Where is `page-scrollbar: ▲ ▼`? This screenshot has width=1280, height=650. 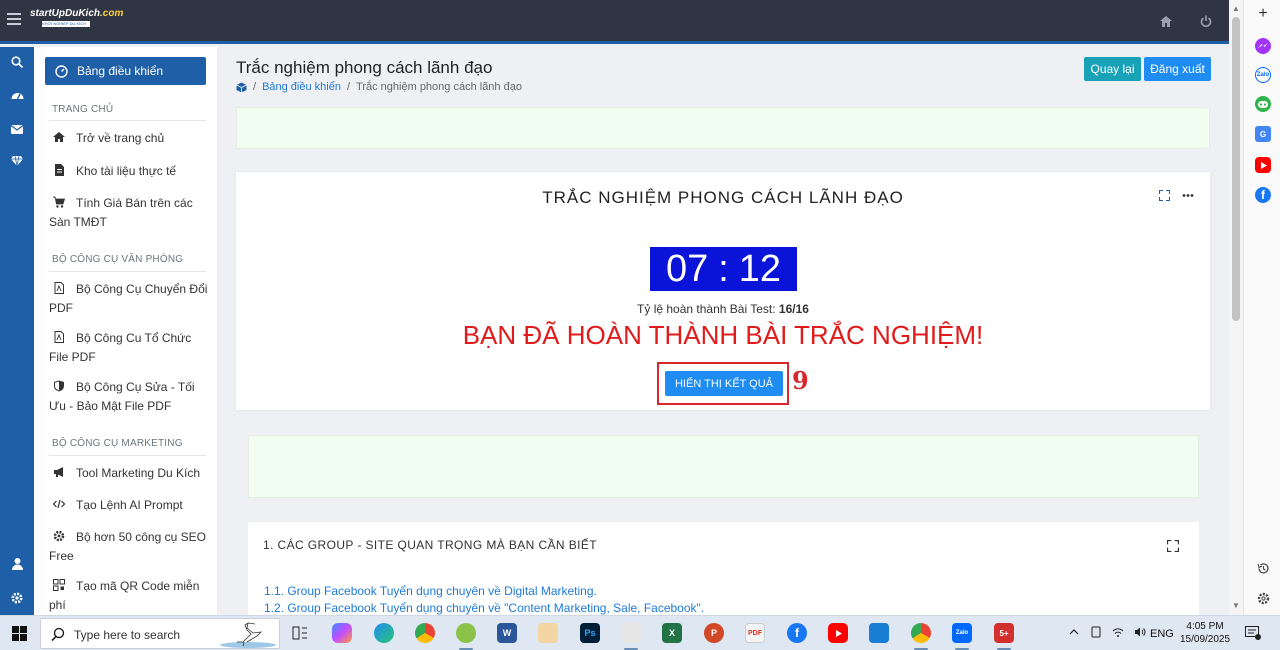
page-scrollbar: ▲ ▼ is located at coordinates (1236, 307).